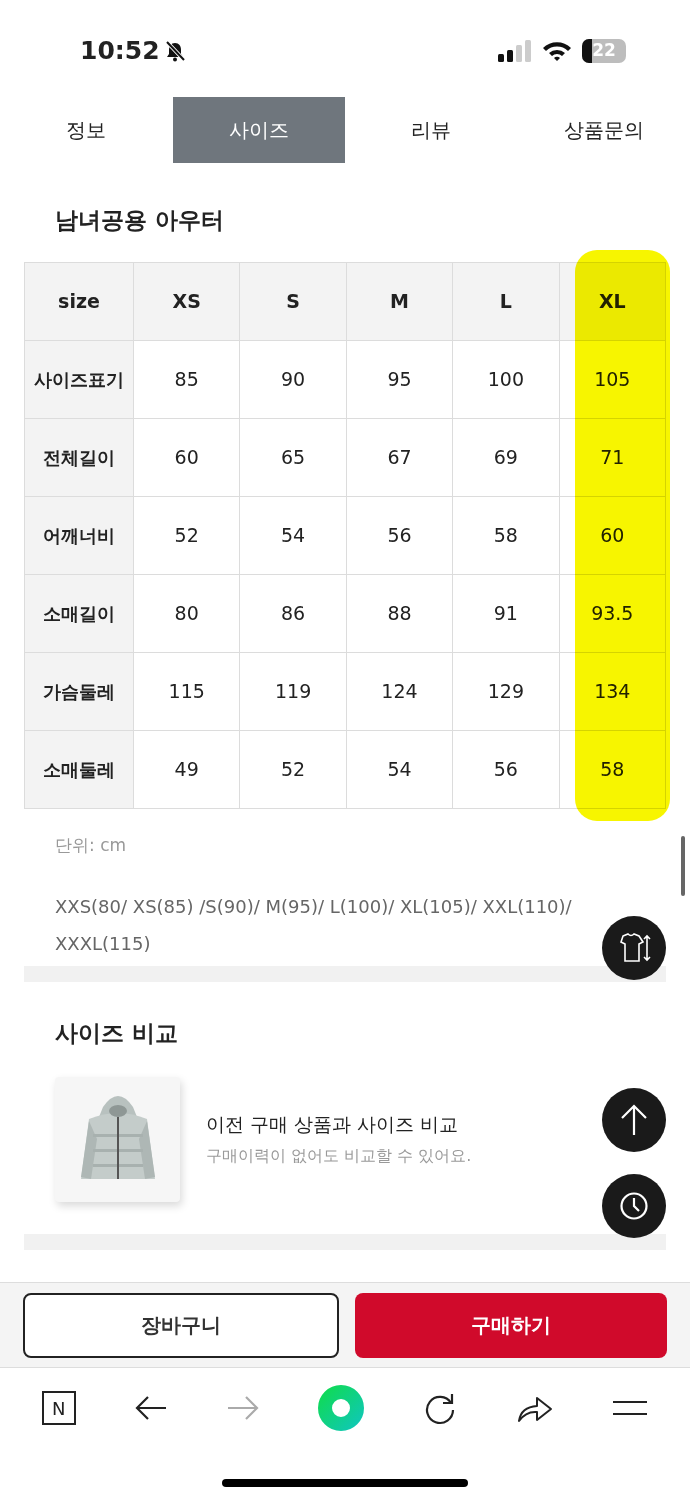 This screenshot has width=690, height=1500. Describe the element at coordinates (79, 457) in the screenshot. I see `row-header-cell: 전체길이` at that location.